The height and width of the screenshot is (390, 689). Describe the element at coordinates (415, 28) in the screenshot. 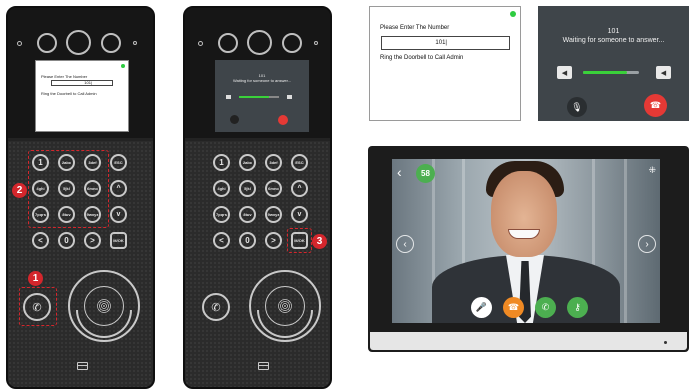

I see `entry-prompt: Please Enter The Number` at that location.